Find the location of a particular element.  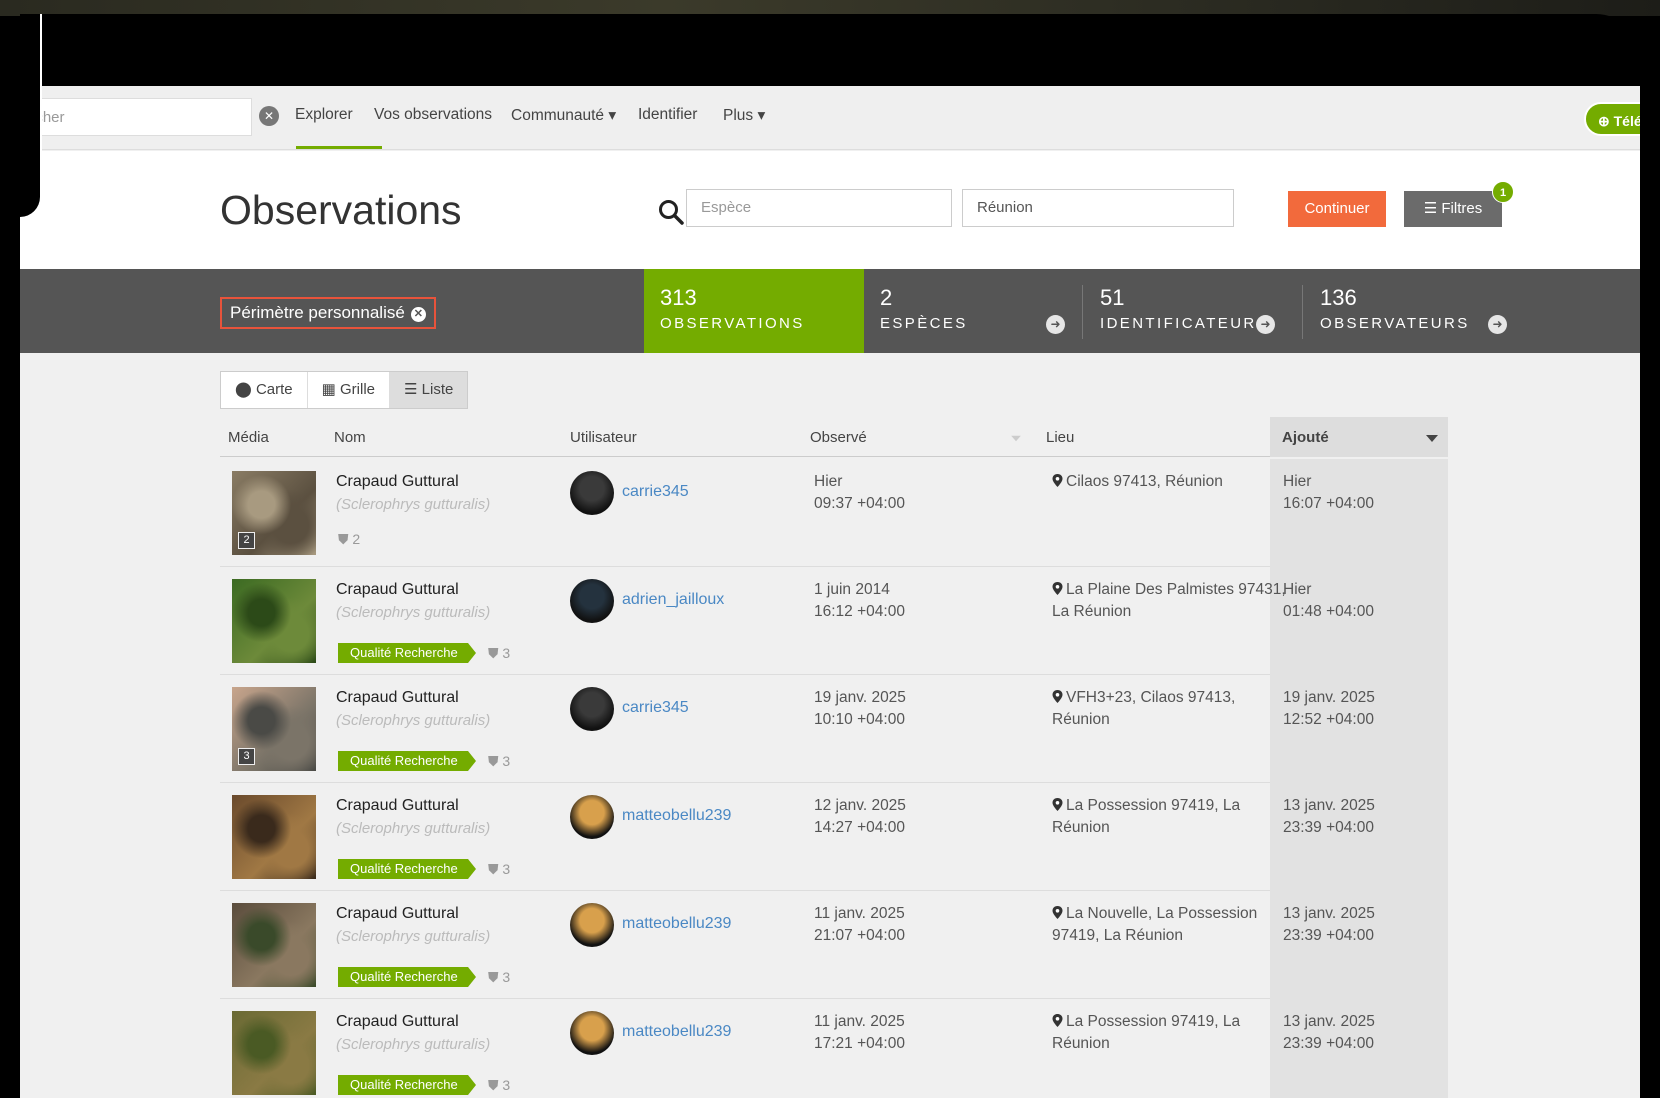

stat-observers-count: 136 is located at coordinates (1338, 297).